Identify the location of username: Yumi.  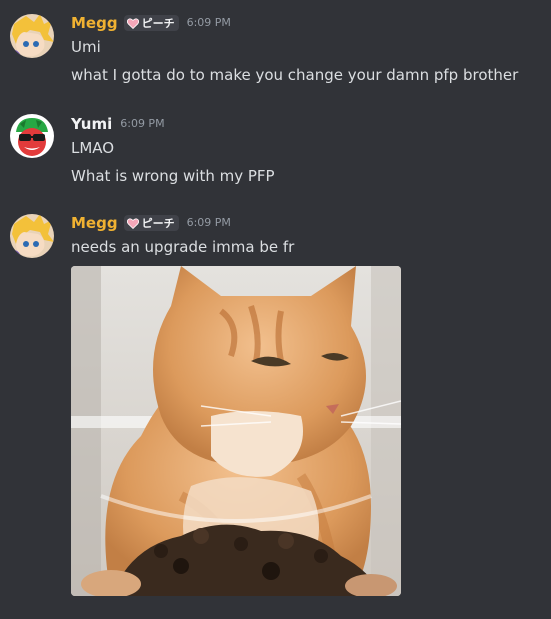
(91, 124).